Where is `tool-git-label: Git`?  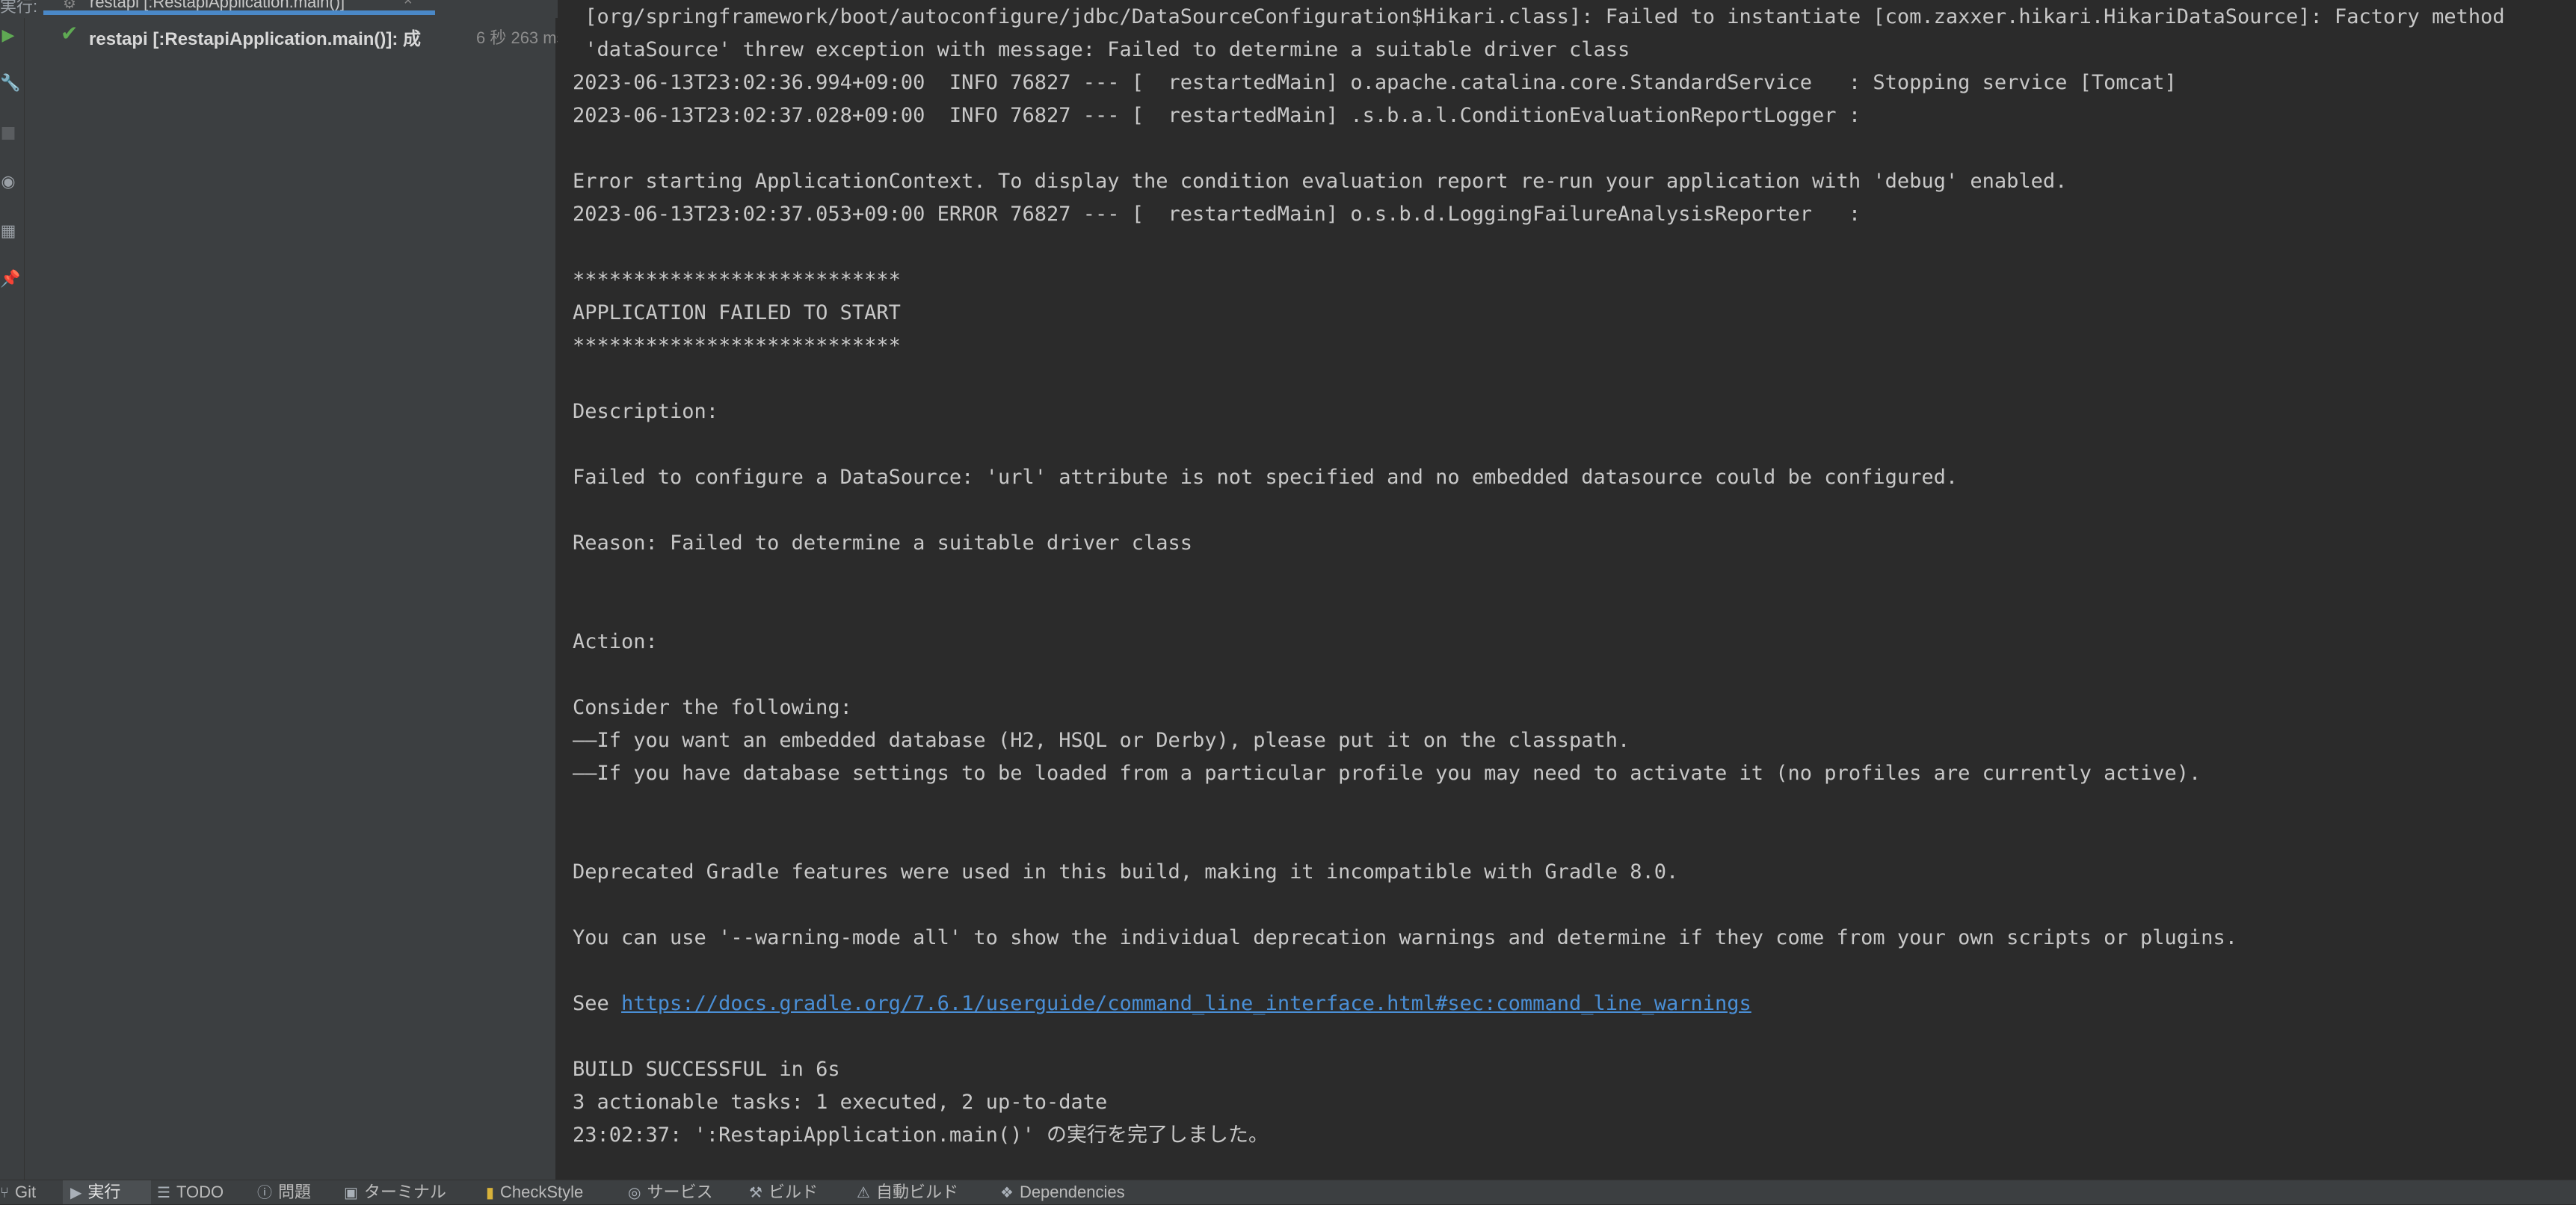 tool-git-label: Git is located at coordinates (26, 1192).